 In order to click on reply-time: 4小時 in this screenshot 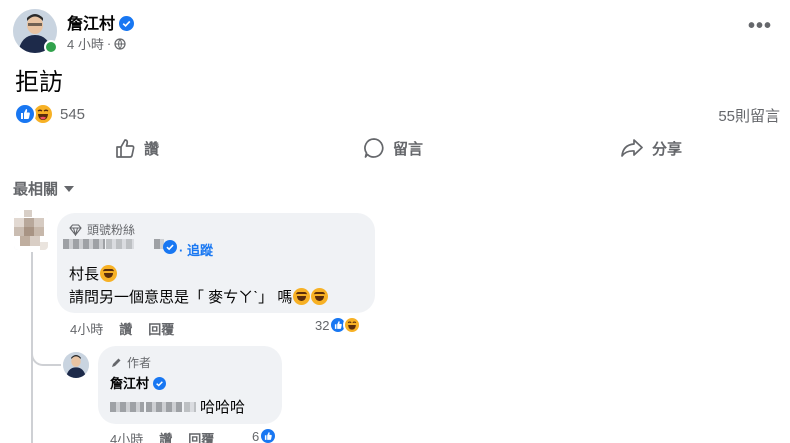, I will do `click(126, 436)`.